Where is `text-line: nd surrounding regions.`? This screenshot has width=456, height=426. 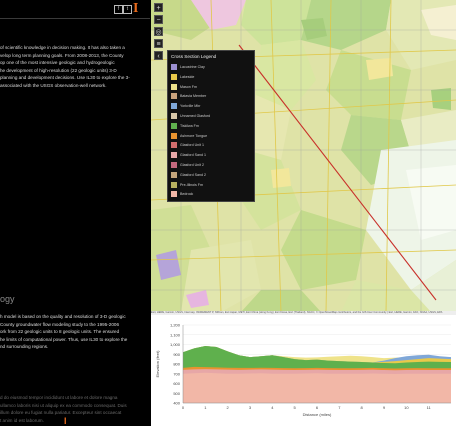
text-line: nd surrounding regions. is located at coordinates (24, 347).